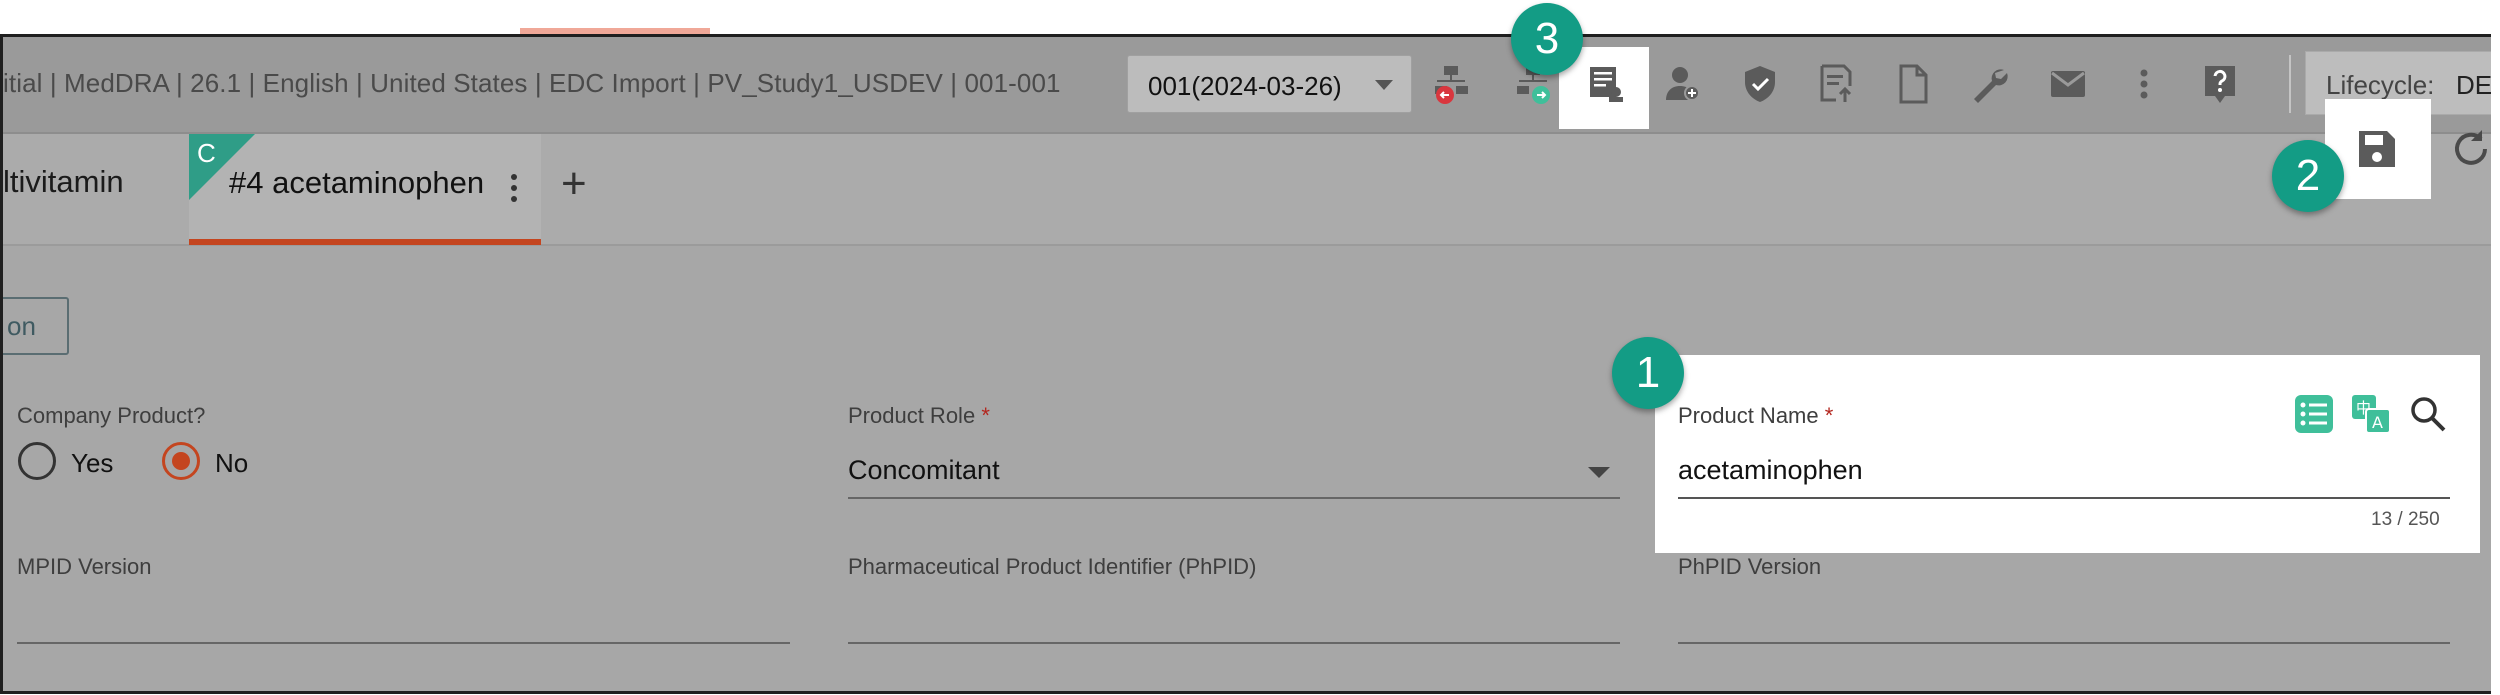  I want to click on version-select: 001(2024-03-26), so click(1269, 84).